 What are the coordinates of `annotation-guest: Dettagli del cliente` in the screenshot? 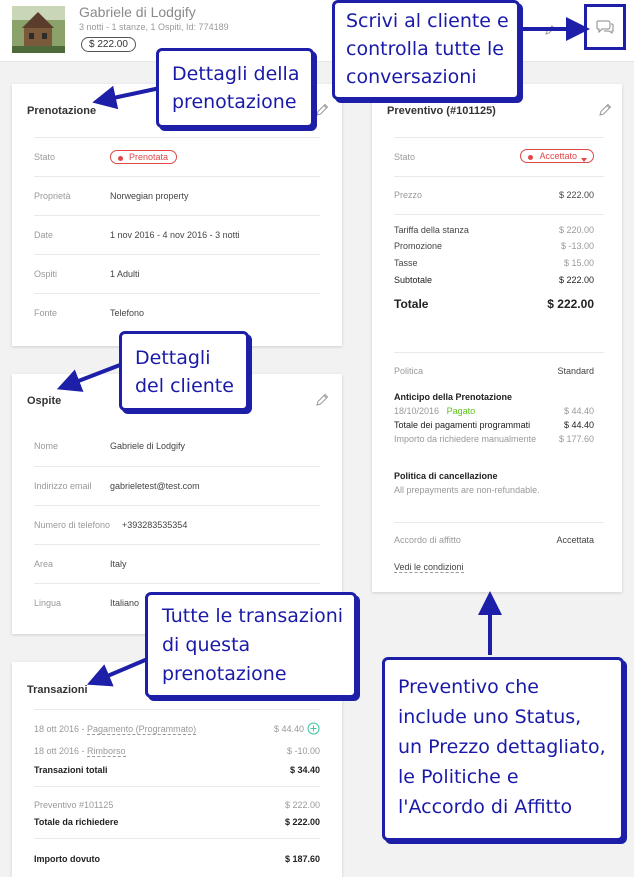 It's located at (184, 371).